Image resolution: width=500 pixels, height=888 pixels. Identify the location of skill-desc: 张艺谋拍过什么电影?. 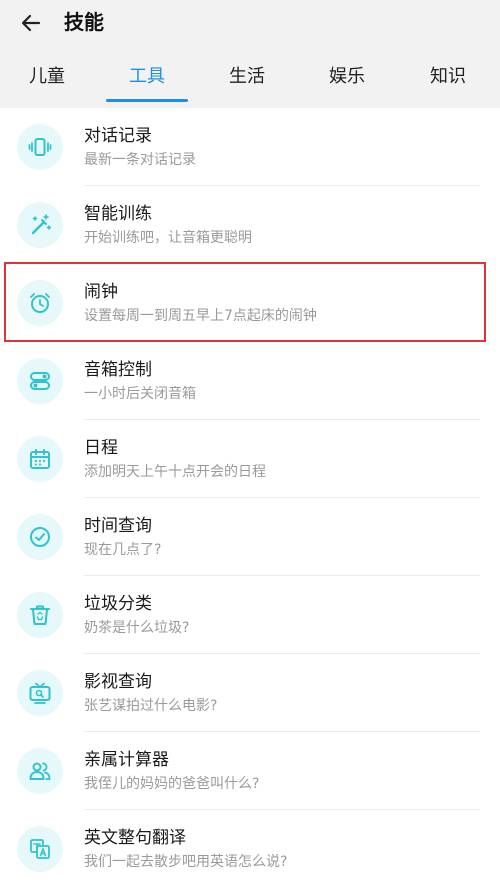
(151, 706).